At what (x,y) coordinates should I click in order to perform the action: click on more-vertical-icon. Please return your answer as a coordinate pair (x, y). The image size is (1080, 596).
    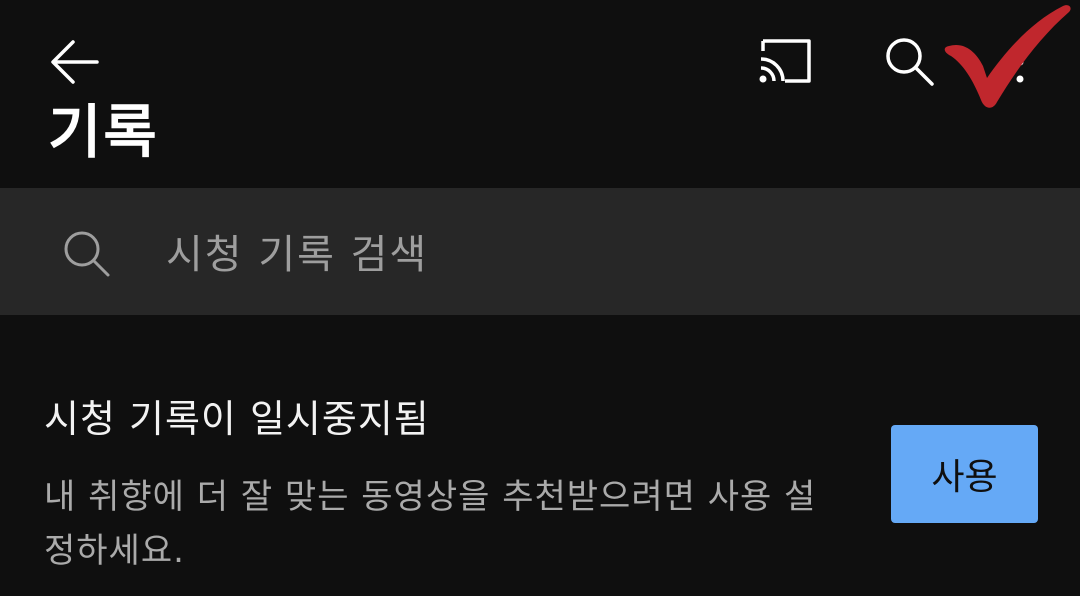
    Looking at the image, I should click on (1020, 62).